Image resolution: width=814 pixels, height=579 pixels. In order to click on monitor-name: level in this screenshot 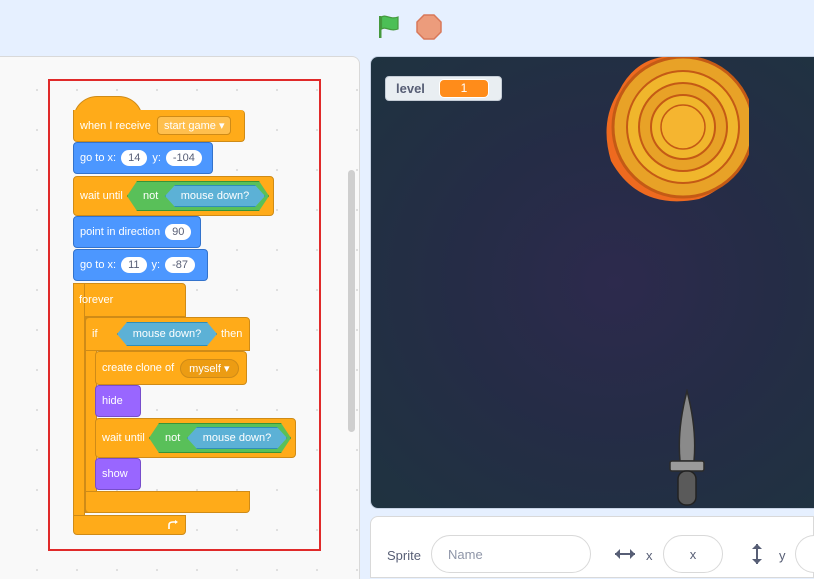, I will do `click(410, 88)`.